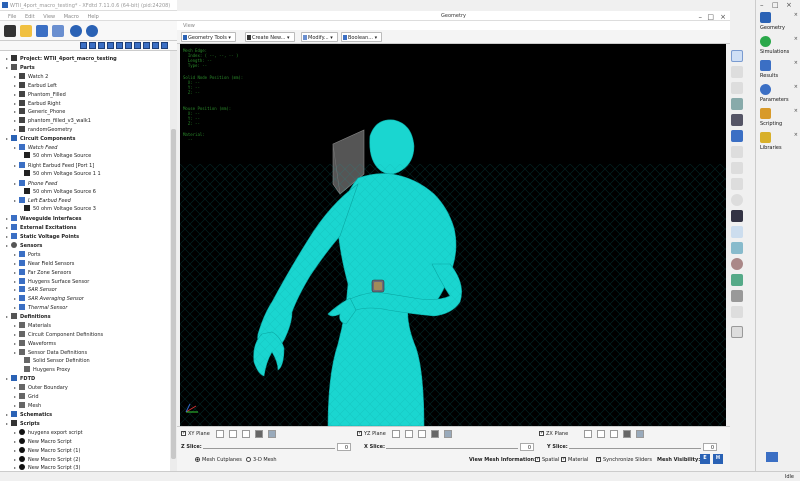 Image resolution: width=800 pixels, height=481 pixels. What do you see at coordinates (58, 31) in the screenshot?
I see `tools-icon` at bounding box center [58, 31].